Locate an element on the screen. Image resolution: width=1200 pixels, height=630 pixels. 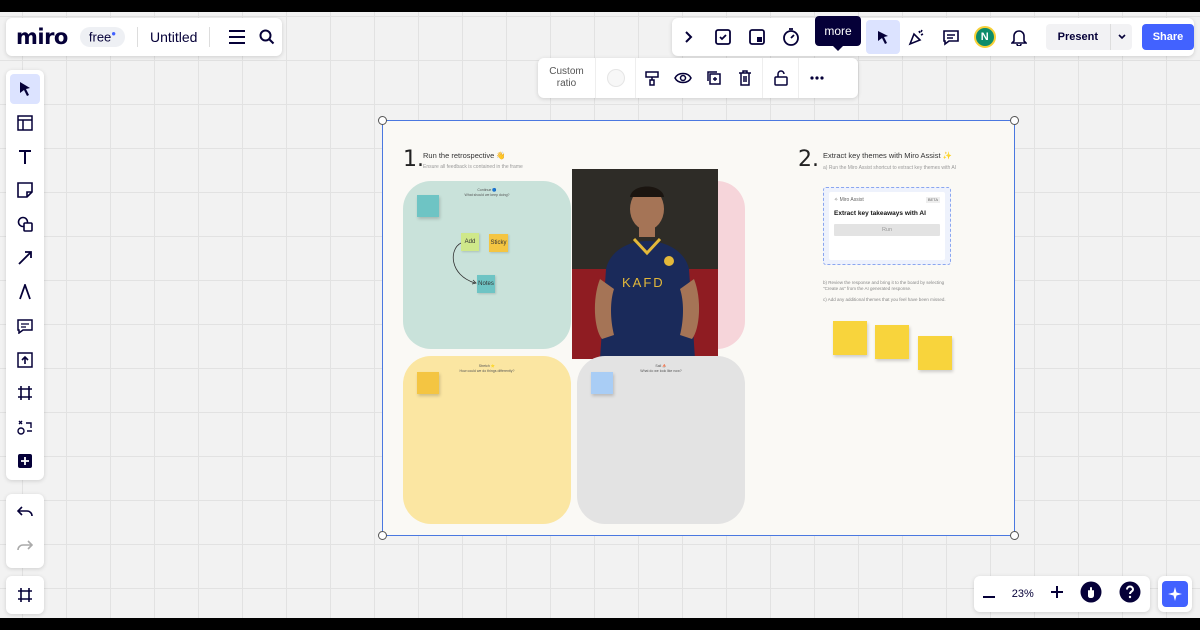
help-icon is located at coordinates (1130, 594).